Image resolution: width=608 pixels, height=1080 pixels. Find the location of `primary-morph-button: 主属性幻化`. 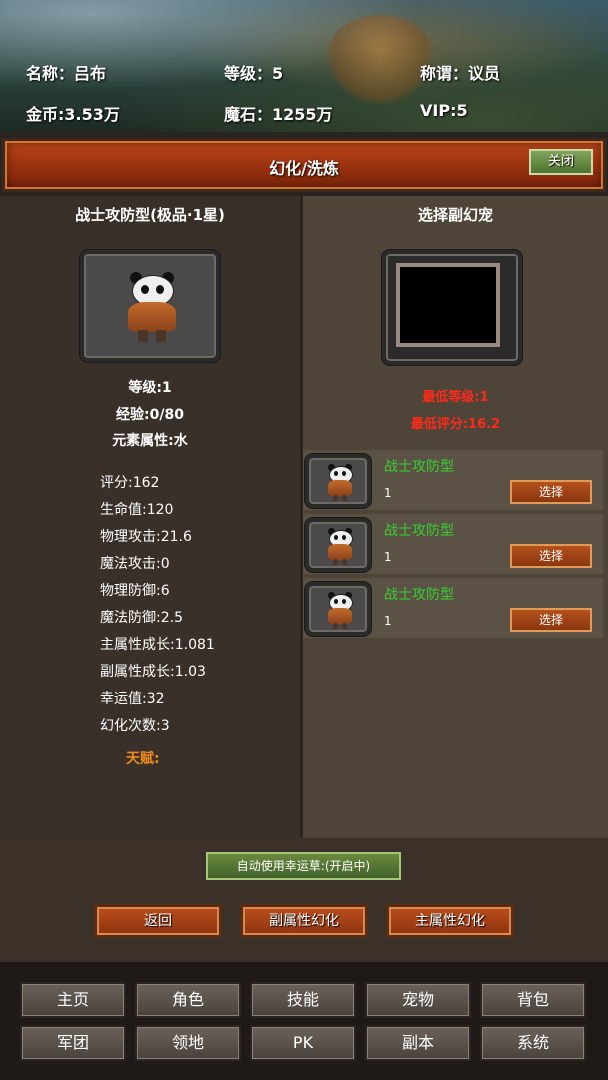

primary-morph-button: 主属性幻化 is located at coordinates (450, 921).